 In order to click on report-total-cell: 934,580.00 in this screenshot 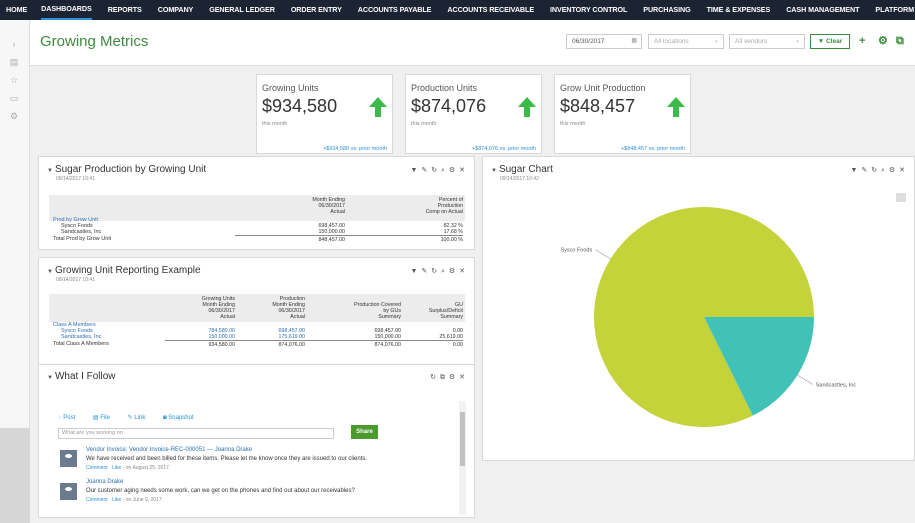, I will do `click(221, 345)`.